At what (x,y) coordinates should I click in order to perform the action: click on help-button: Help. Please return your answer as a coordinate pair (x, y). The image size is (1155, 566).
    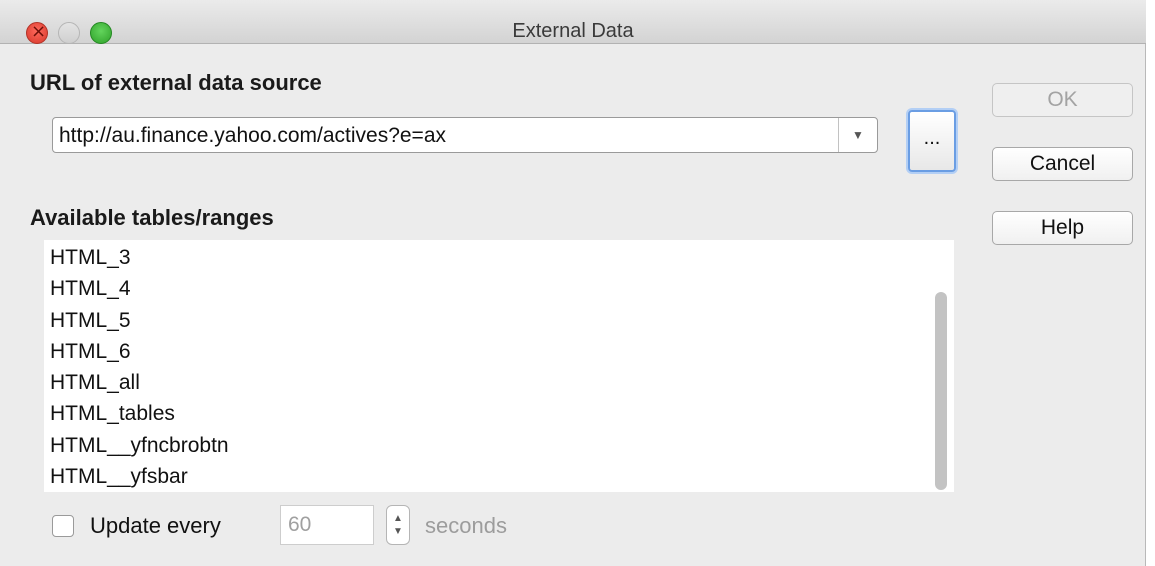
    Looking at the image, I should click on (1062, 228).